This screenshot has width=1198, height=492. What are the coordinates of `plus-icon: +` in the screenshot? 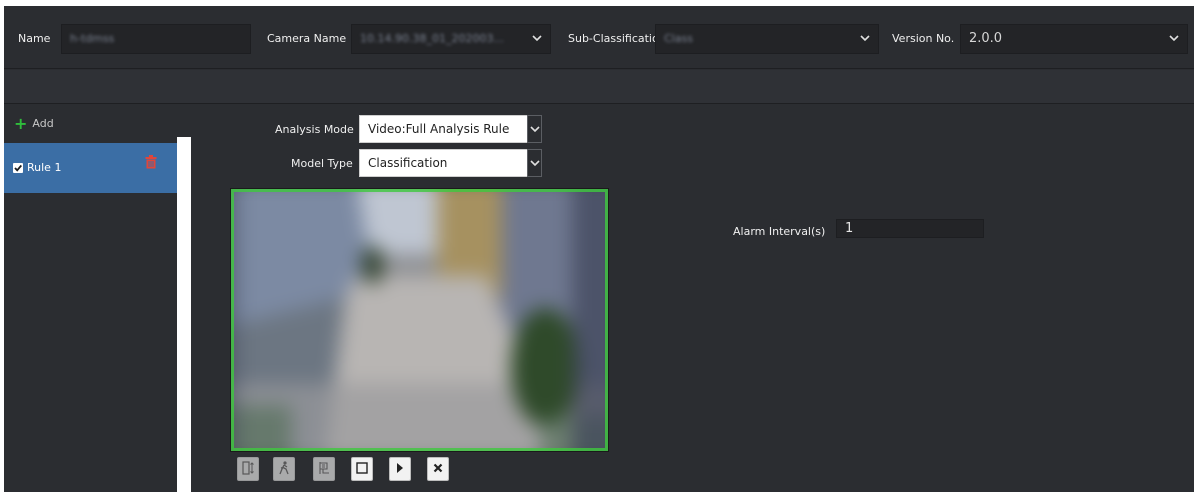 It's located at (21, 123).